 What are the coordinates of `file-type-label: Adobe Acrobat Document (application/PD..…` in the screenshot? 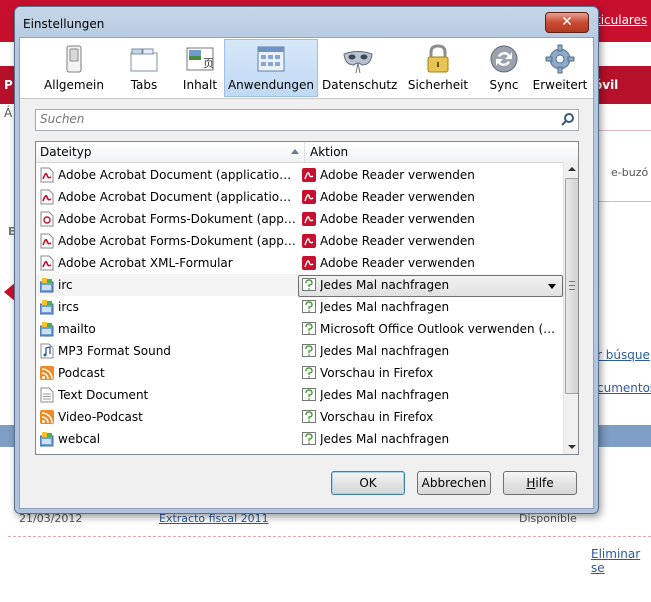 It's located at (178, 175).